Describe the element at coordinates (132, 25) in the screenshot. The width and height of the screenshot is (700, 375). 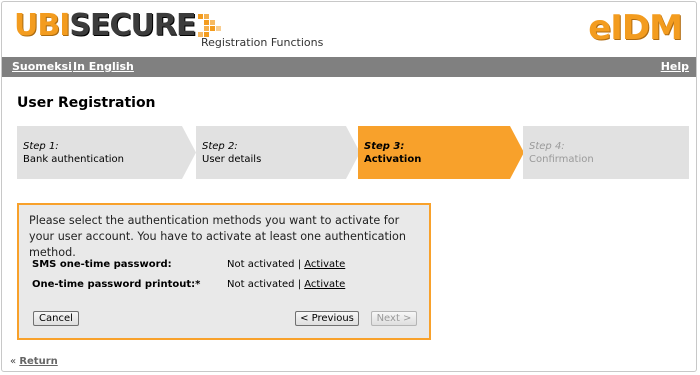
I see `logo-text-secure: SECURE` at that location.